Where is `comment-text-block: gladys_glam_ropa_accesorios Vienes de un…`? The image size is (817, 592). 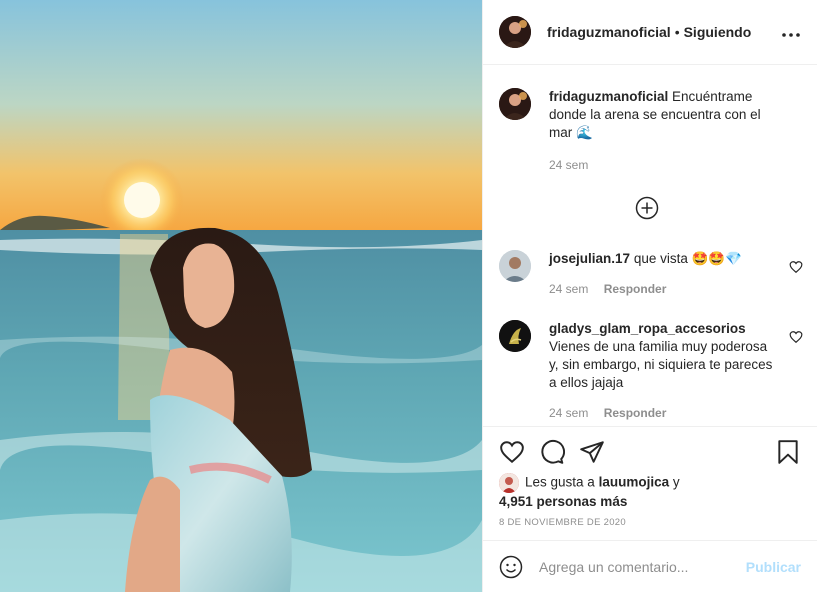
comment-text-block: gladys_glam_ropa_accesorios Vienes de un… is located at coordinates (661, 356).